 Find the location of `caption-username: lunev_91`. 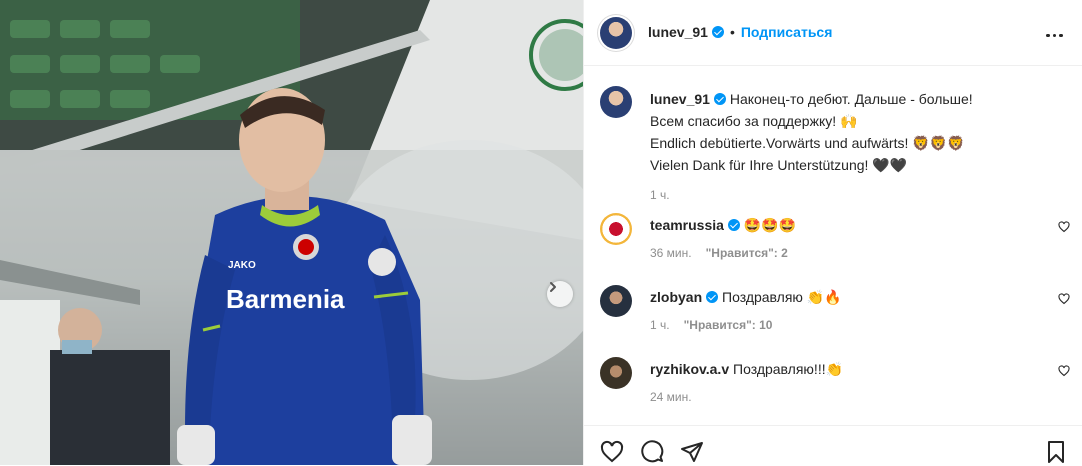

caption-username: lunev_91 is located at coordinates (680, 99).